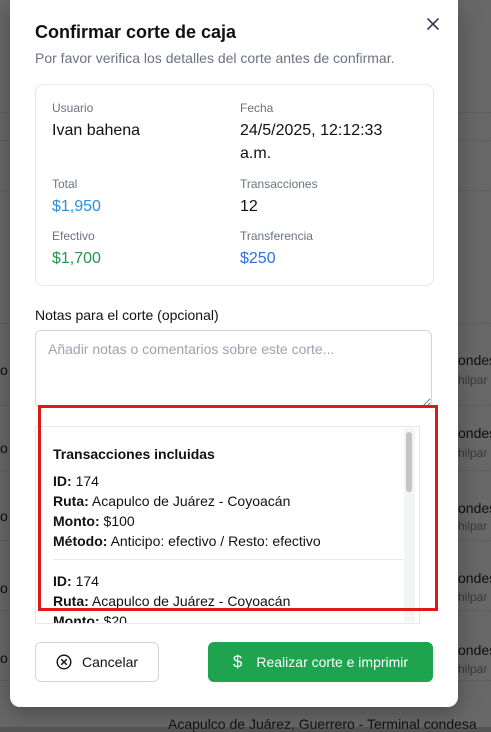 The height and width of the screenshot is (732, 491). I want to click on usuario-field: Usuario Ivan bahena, so click(96, 121).